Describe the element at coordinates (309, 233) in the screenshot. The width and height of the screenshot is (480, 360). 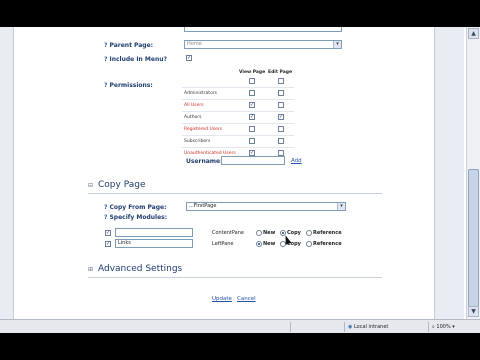
I see `module-1-reference-radio` at that location.